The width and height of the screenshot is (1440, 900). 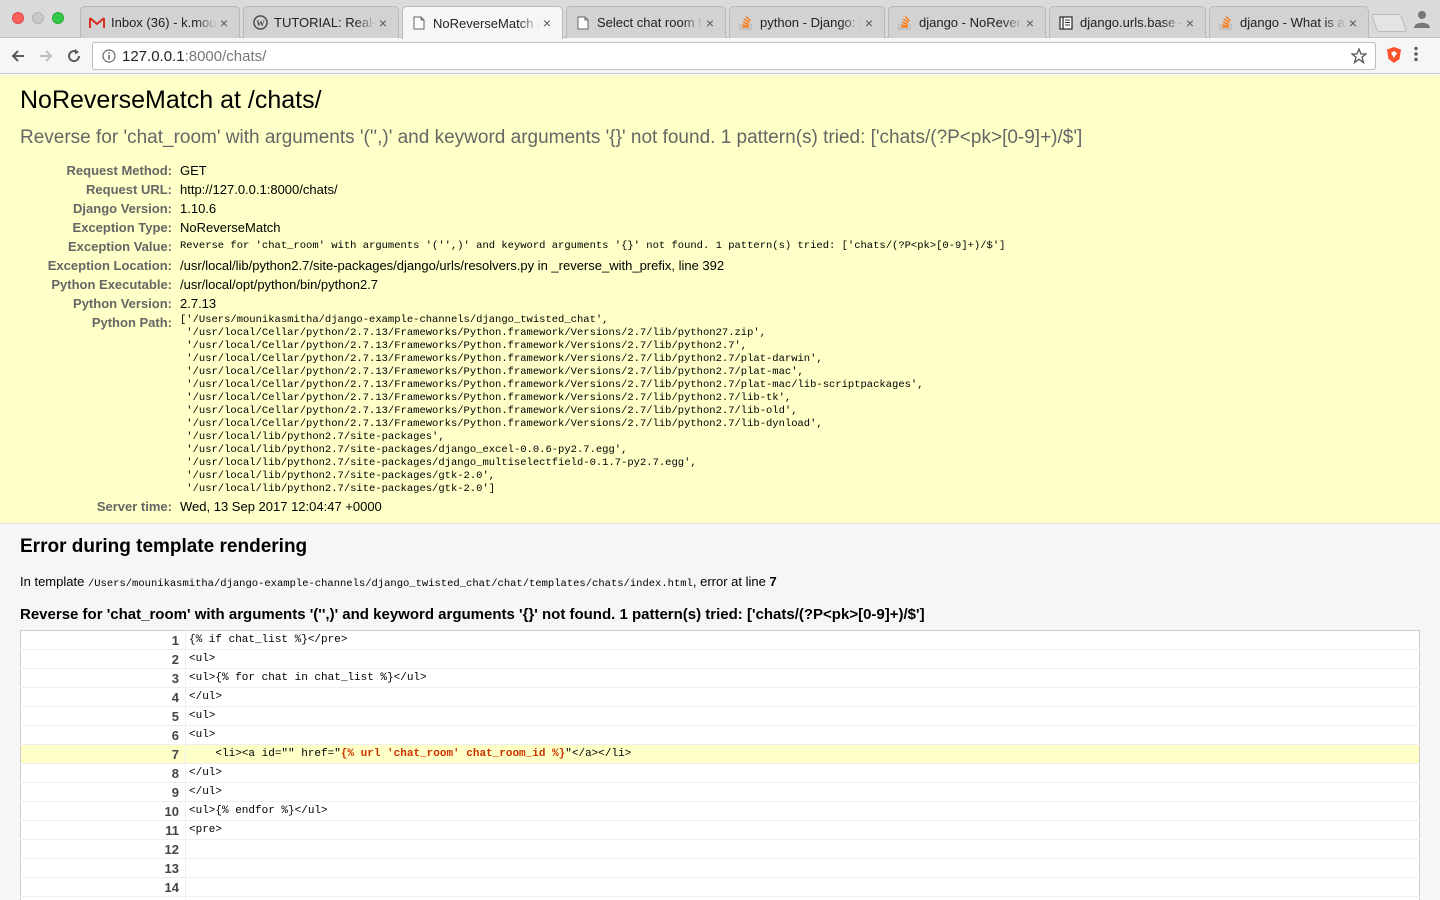 What do you see at coordinates (103, 887) in the screenshot?
I see `line-number: 14` at bounding box center [103, 887].